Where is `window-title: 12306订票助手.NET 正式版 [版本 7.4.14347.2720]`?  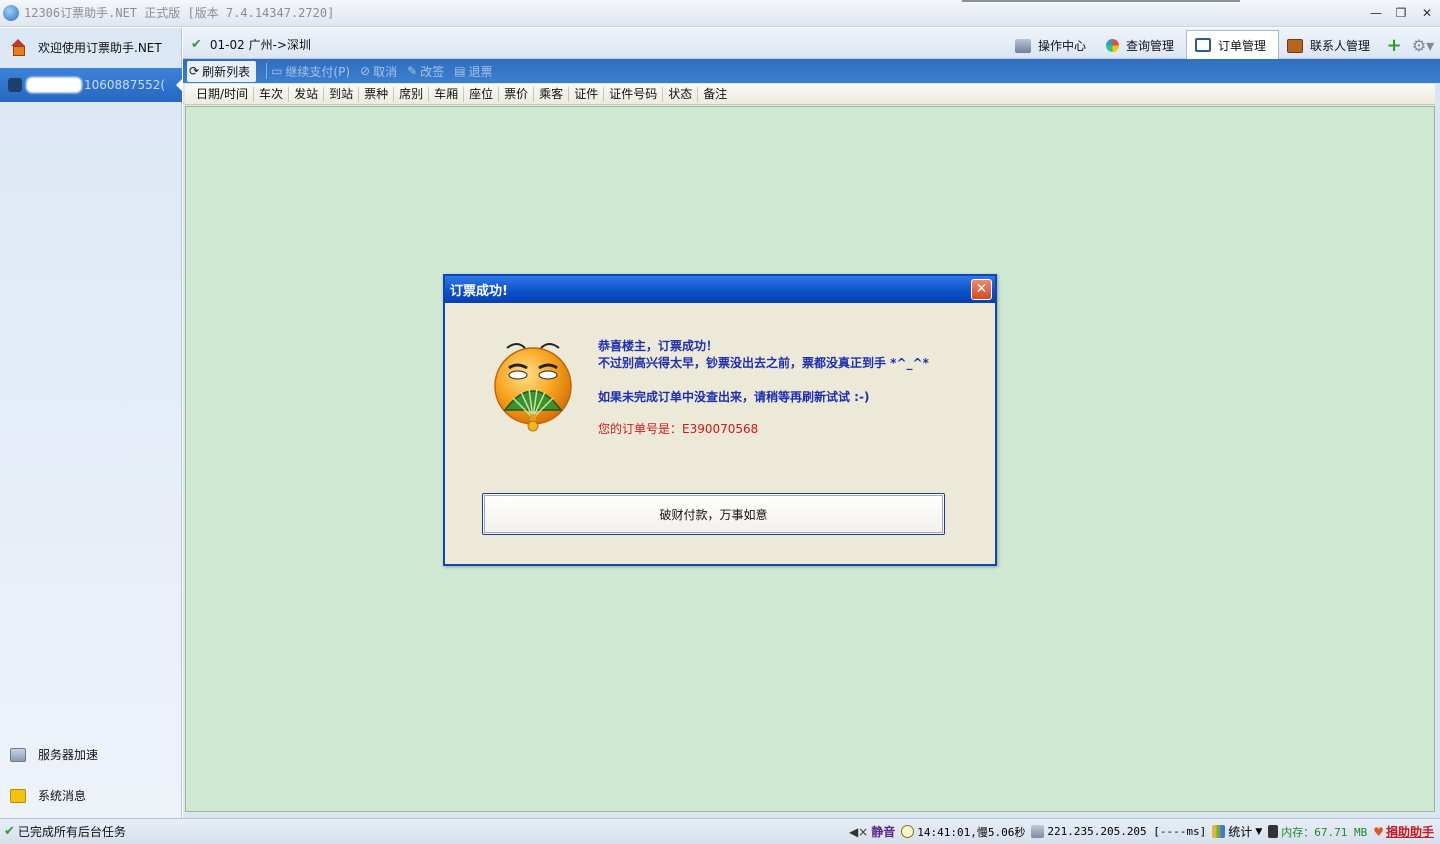
window-title: 12306订票助手.NET 正式版 [版本 7.4.14347.2720] is located at coordinates (179, 13).